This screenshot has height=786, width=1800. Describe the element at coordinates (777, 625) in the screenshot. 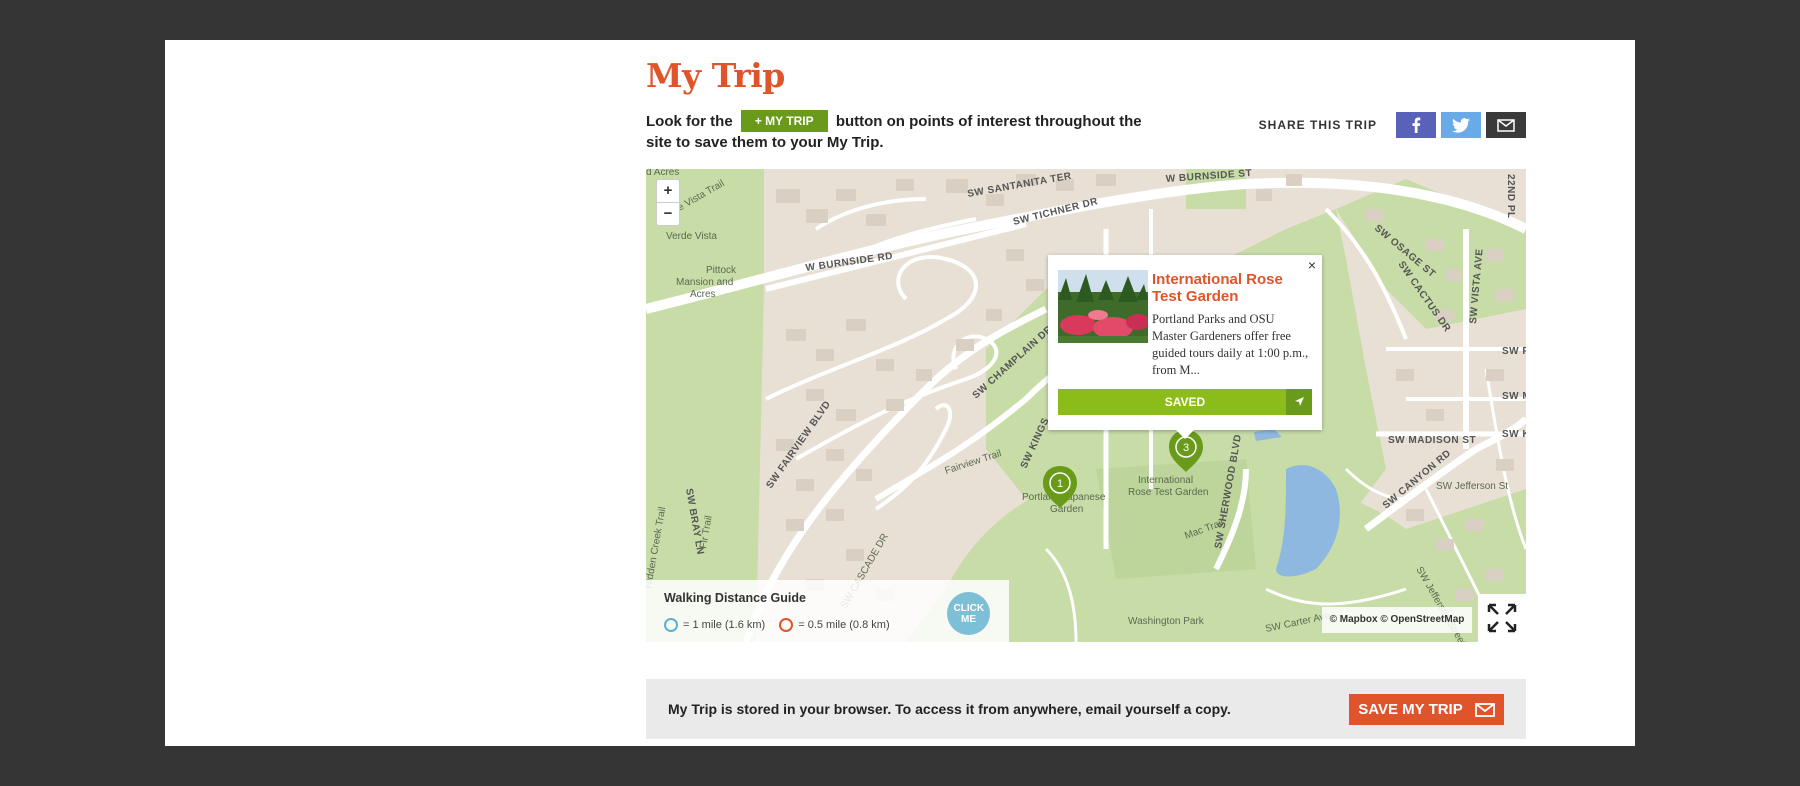

I see `walking-guide-legend: = 1 mile (1.6 km) = 0.5 mile (0.8 km)` at that location.